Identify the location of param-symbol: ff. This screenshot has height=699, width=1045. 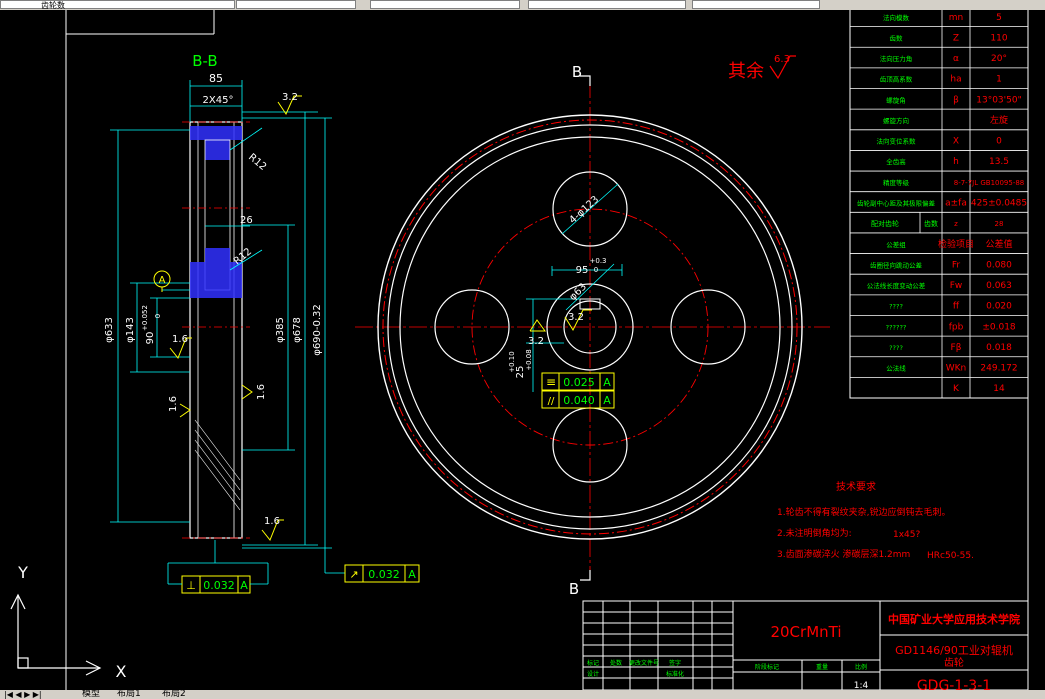
(956, 307).